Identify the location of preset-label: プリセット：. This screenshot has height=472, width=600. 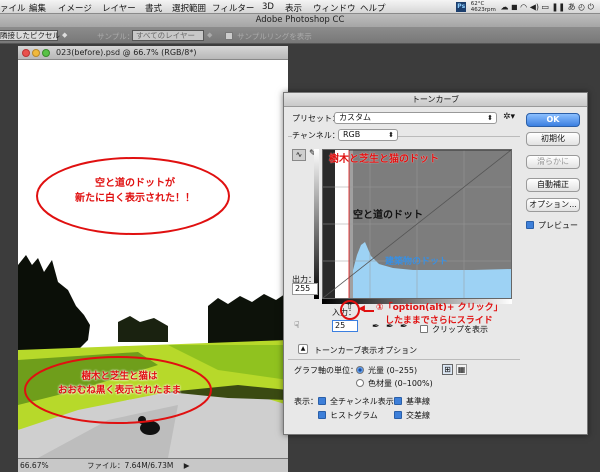
(316, 118).